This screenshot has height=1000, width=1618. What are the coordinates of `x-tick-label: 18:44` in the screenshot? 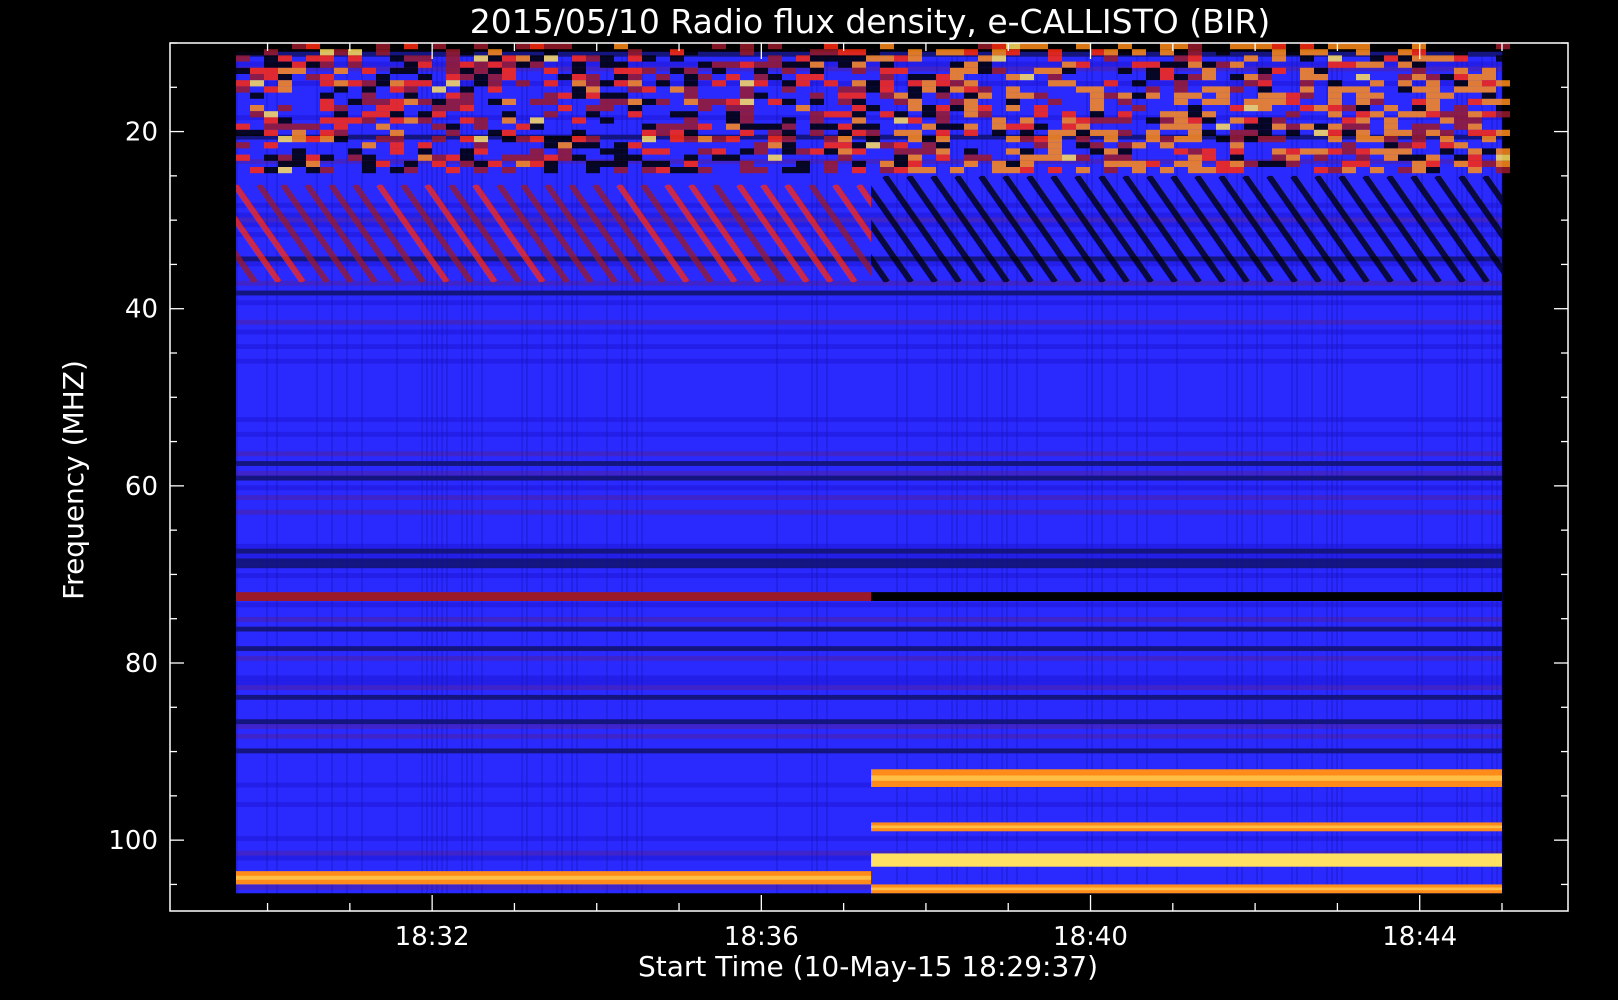 It's located at (1419, 937).